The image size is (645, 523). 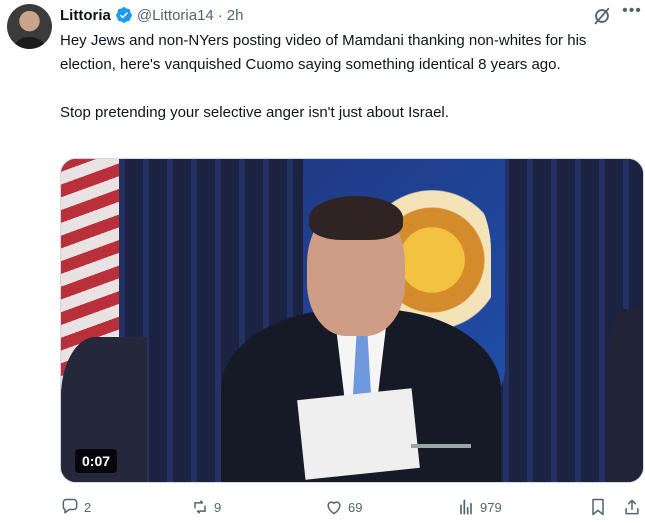 I want to click on microphone, so click(x=441, y=446).